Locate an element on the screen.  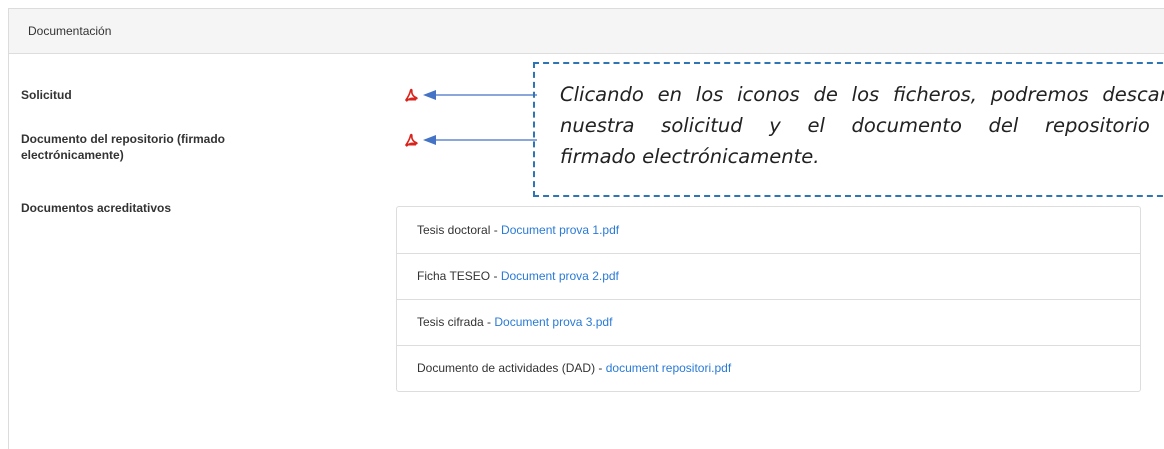
doc-type: Ficha TESEO is located at coordinates (454, 276).